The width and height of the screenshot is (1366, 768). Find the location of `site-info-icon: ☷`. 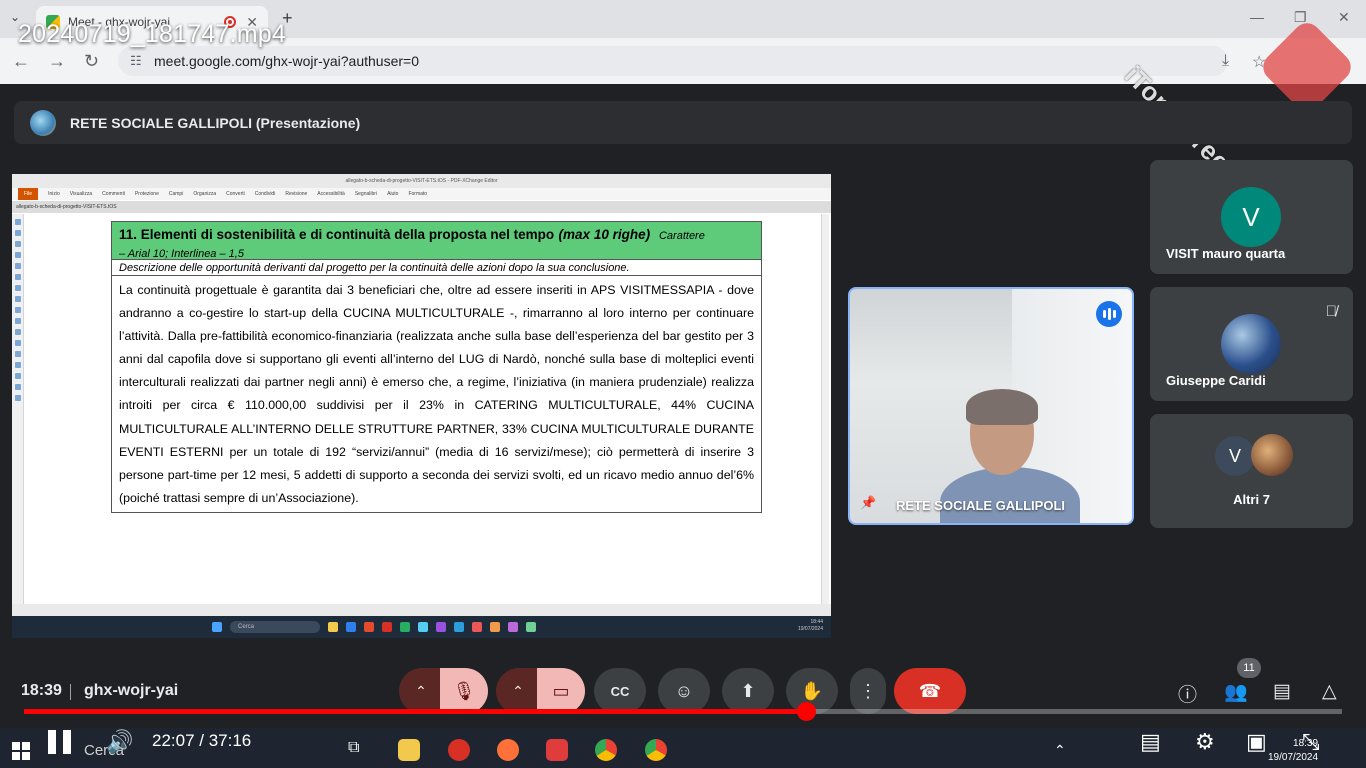

site-info-icon: ☷ is located at coordinates (136, 61).